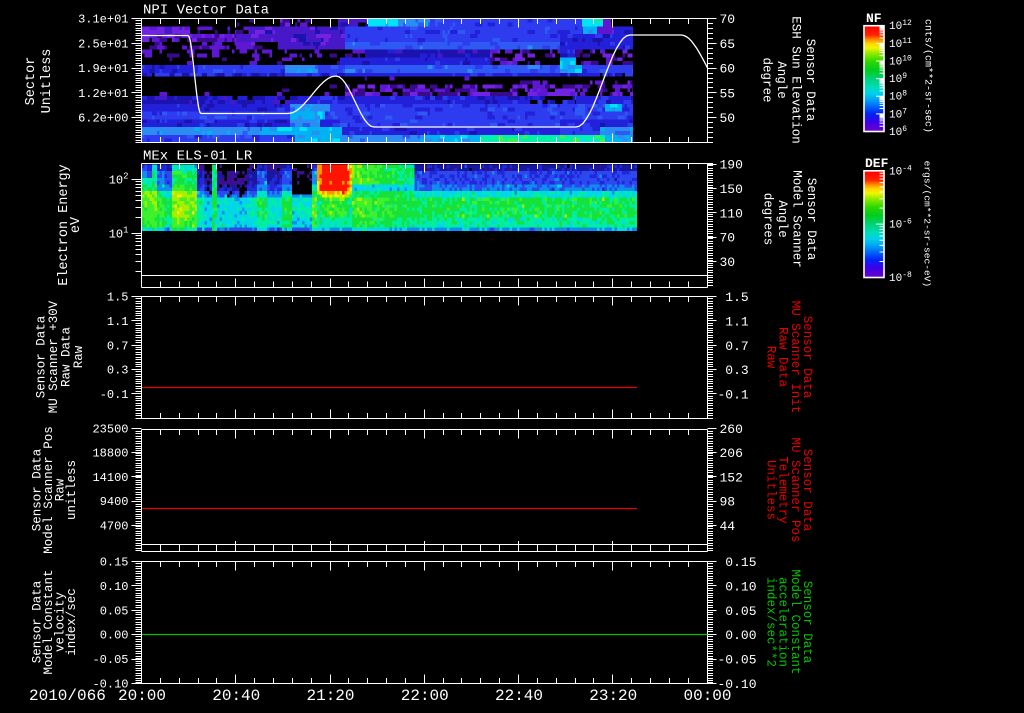 Image resolution: width=1024 pixels, height=713 pixels. What do you see at coordinates (797, 219) in the screenshot?
I see `svg-text: Model Scanner` at bounding box center [797, 219].